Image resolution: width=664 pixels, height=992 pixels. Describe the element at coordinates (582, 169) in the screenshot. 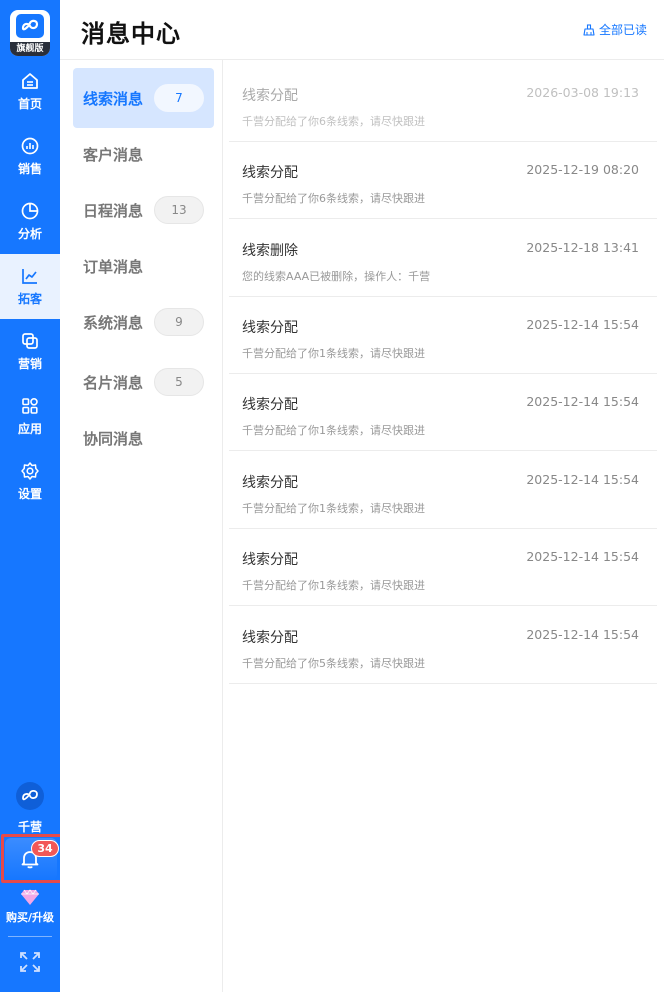

I see `message-date: 2025-12-19 08:20` at that location.